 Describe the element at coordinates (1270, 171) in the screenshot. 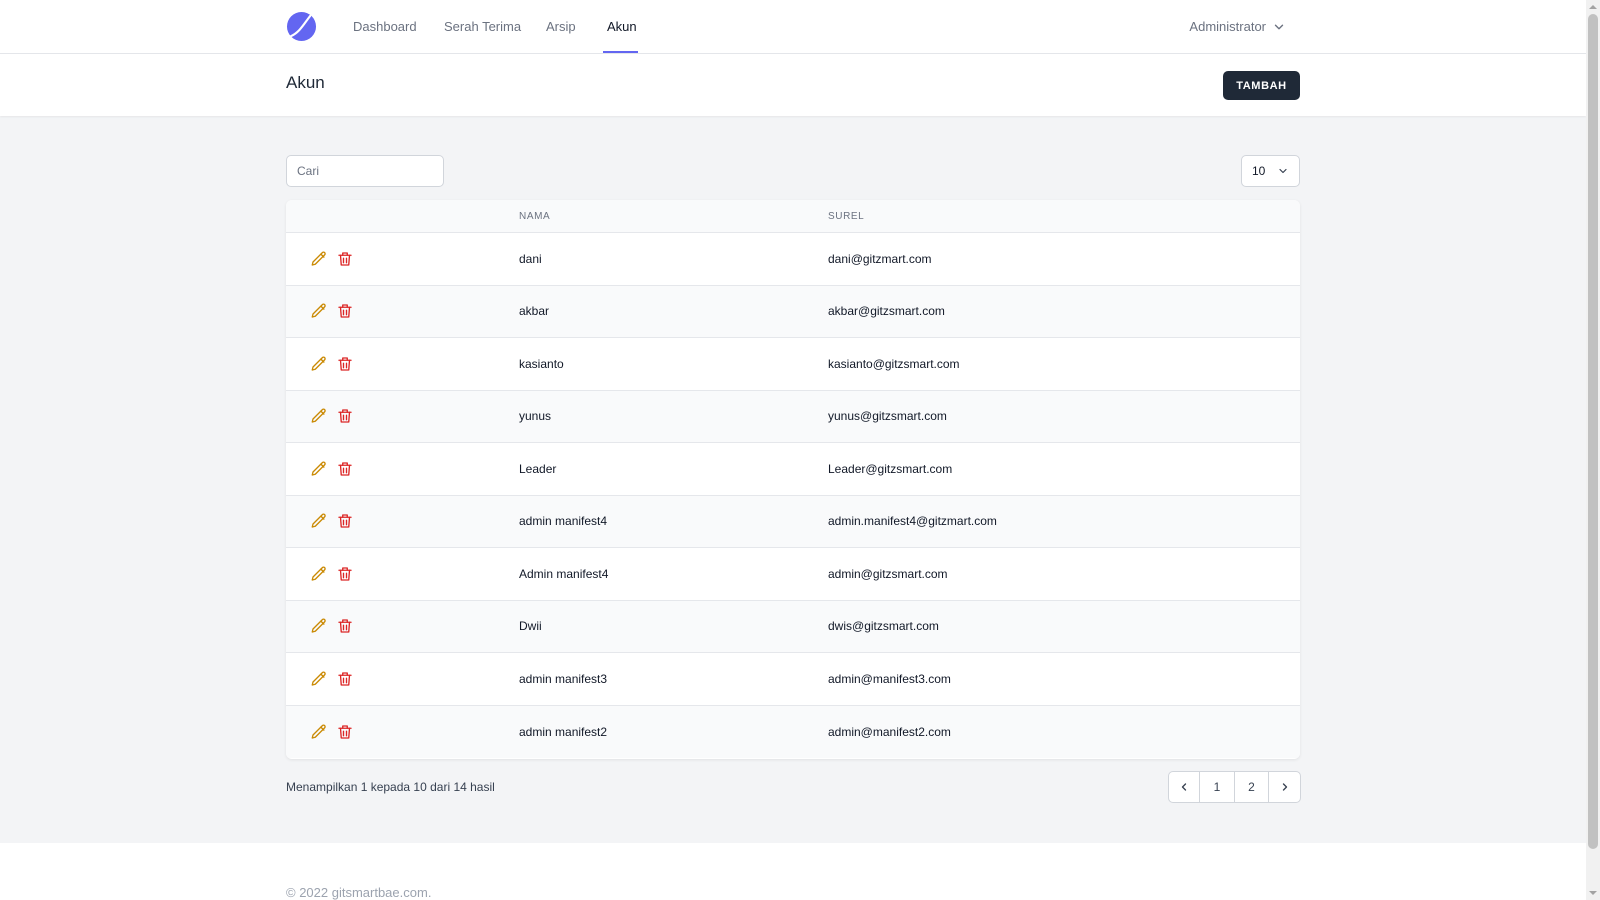

I see `per-page-select: 10` at that location.